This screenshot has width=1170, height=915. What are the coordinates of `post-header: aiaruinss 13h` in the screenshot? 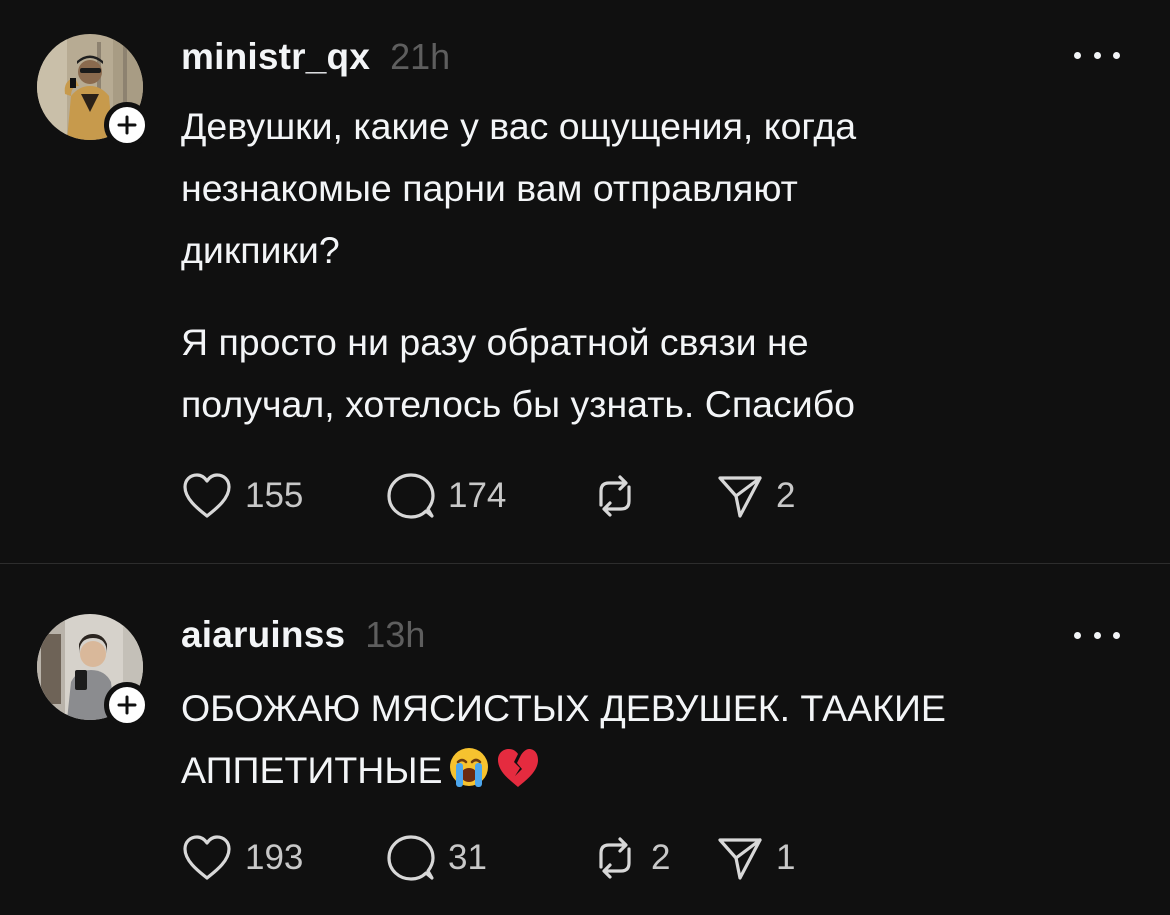 It's located at (303, 635).